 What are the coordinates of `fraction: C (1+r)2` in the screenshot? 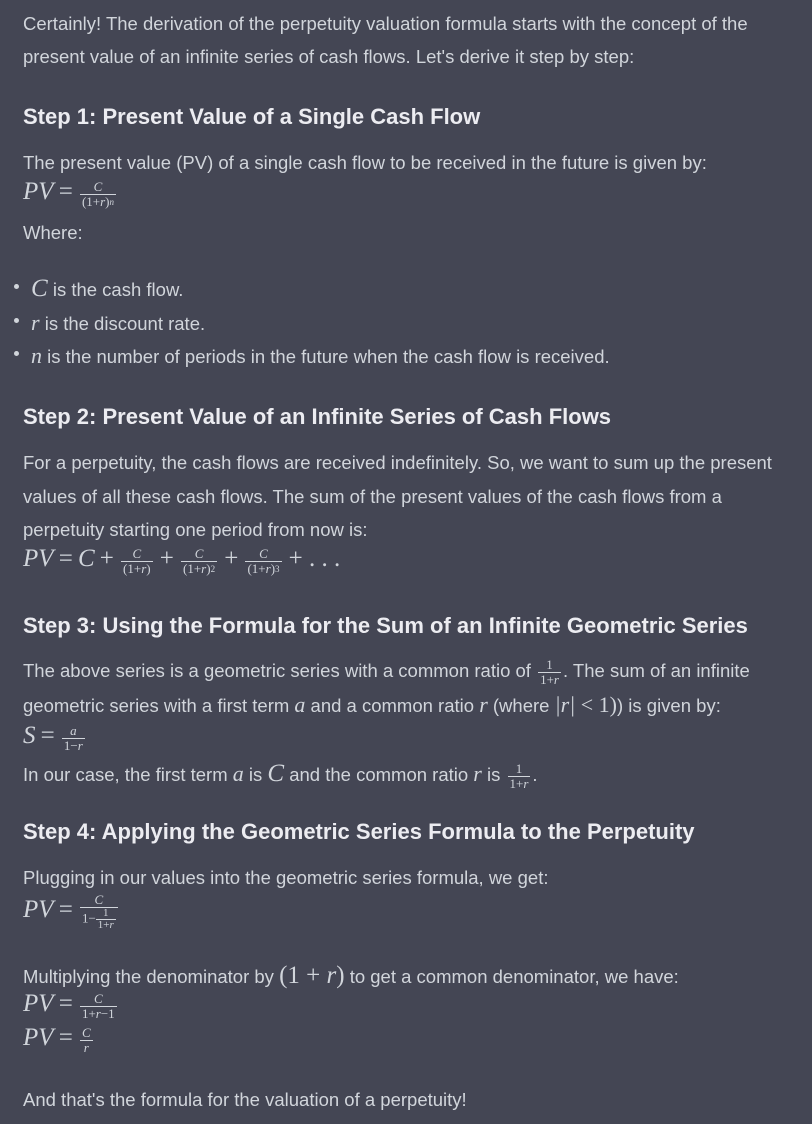 It's located at (199, 560).